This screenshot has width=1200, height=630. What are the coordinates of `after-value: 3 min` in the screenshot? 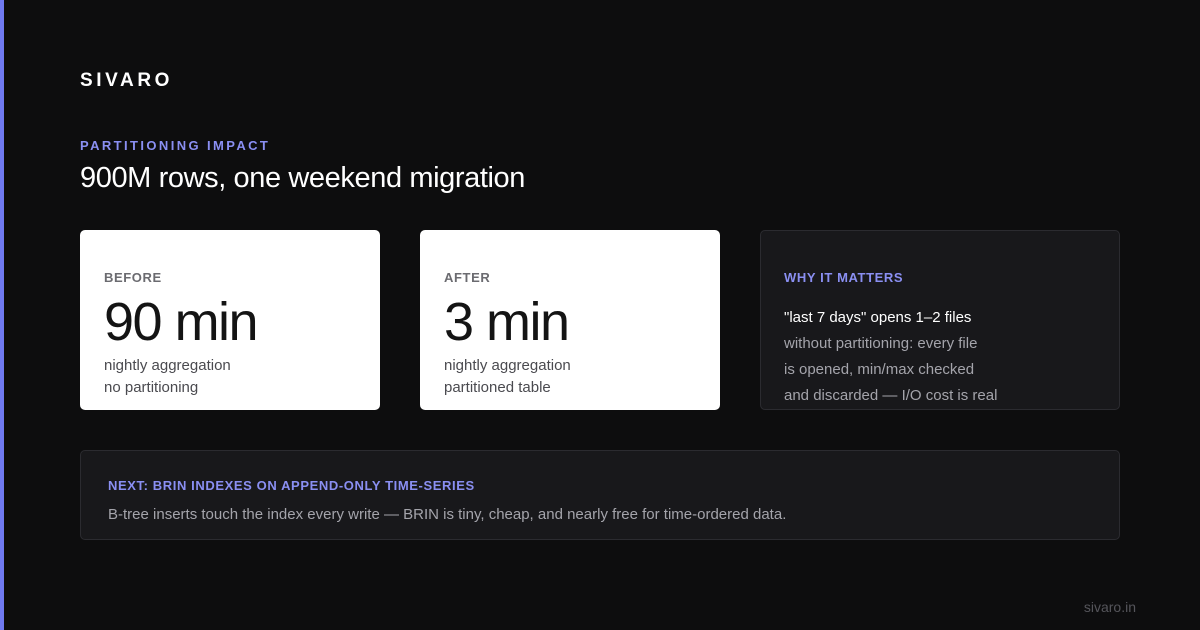 It's located at (507, 322).